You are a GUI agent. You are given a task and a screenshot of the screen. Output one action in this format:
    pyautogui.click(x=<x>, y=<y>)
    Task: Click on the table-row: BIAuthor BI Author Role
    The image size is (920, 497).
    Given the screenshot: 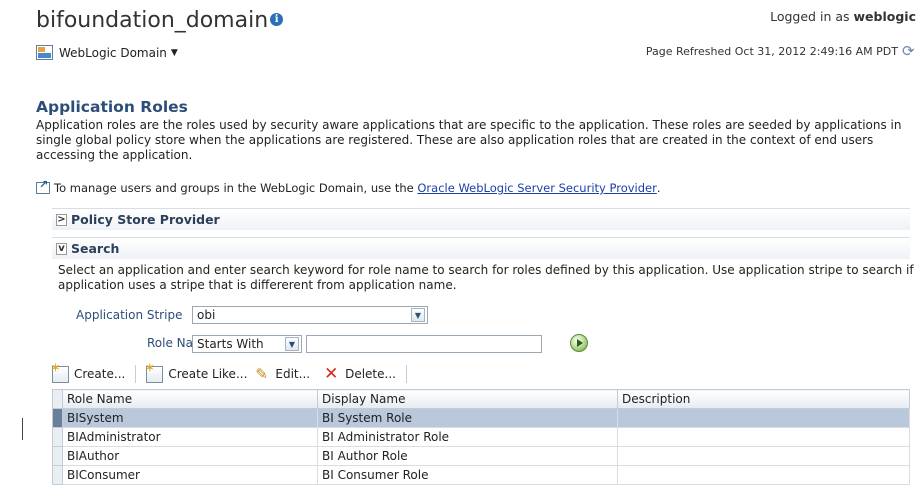 What is the action you would take?
    pyautogui.click(x=481, y=456)
    